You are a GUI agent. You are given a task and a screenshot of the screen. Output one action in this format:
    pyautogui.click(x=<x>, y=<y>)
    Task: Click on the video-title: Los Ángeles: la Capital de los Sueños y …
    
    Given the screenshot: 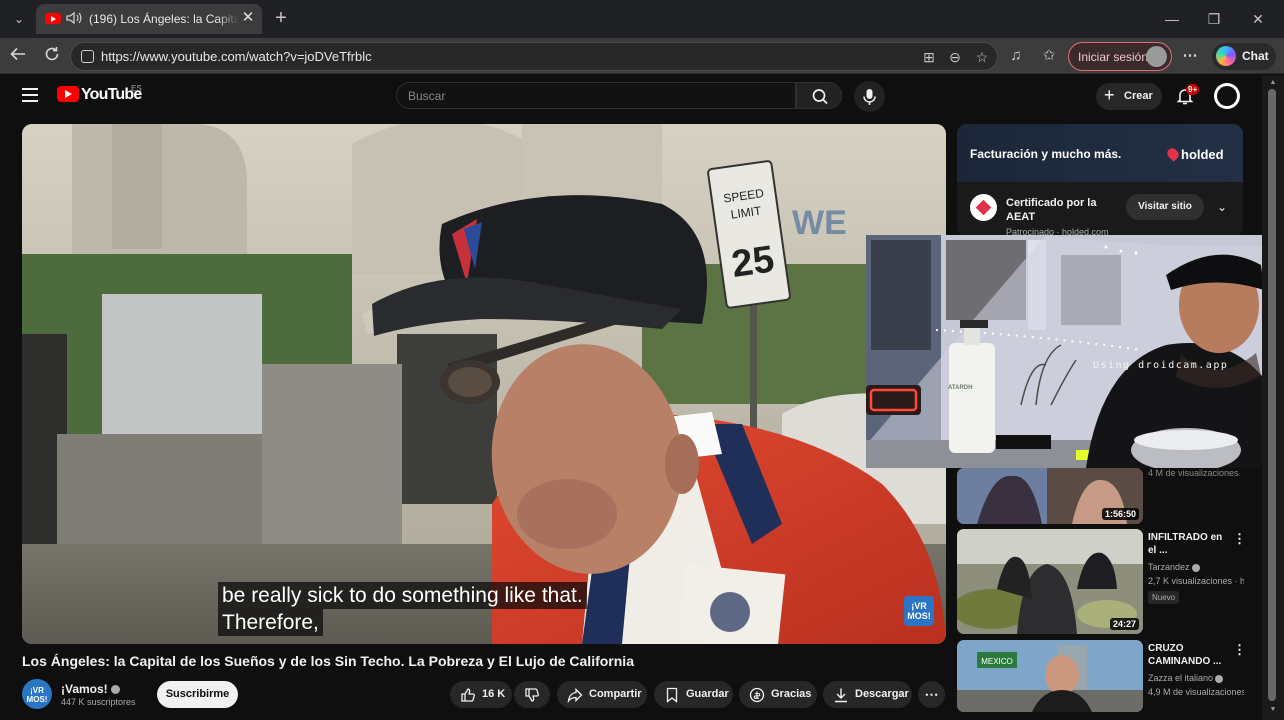 What is the action you would take?
    pyautogui.click(x=328, y=661)
    